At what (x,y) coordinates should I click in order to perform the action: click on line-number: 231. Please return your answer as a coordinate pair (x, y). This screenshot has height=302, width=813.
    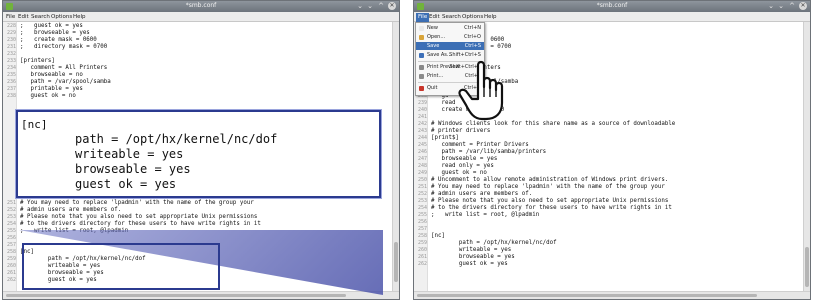
    Looking at the image, I should click on (11, 47).